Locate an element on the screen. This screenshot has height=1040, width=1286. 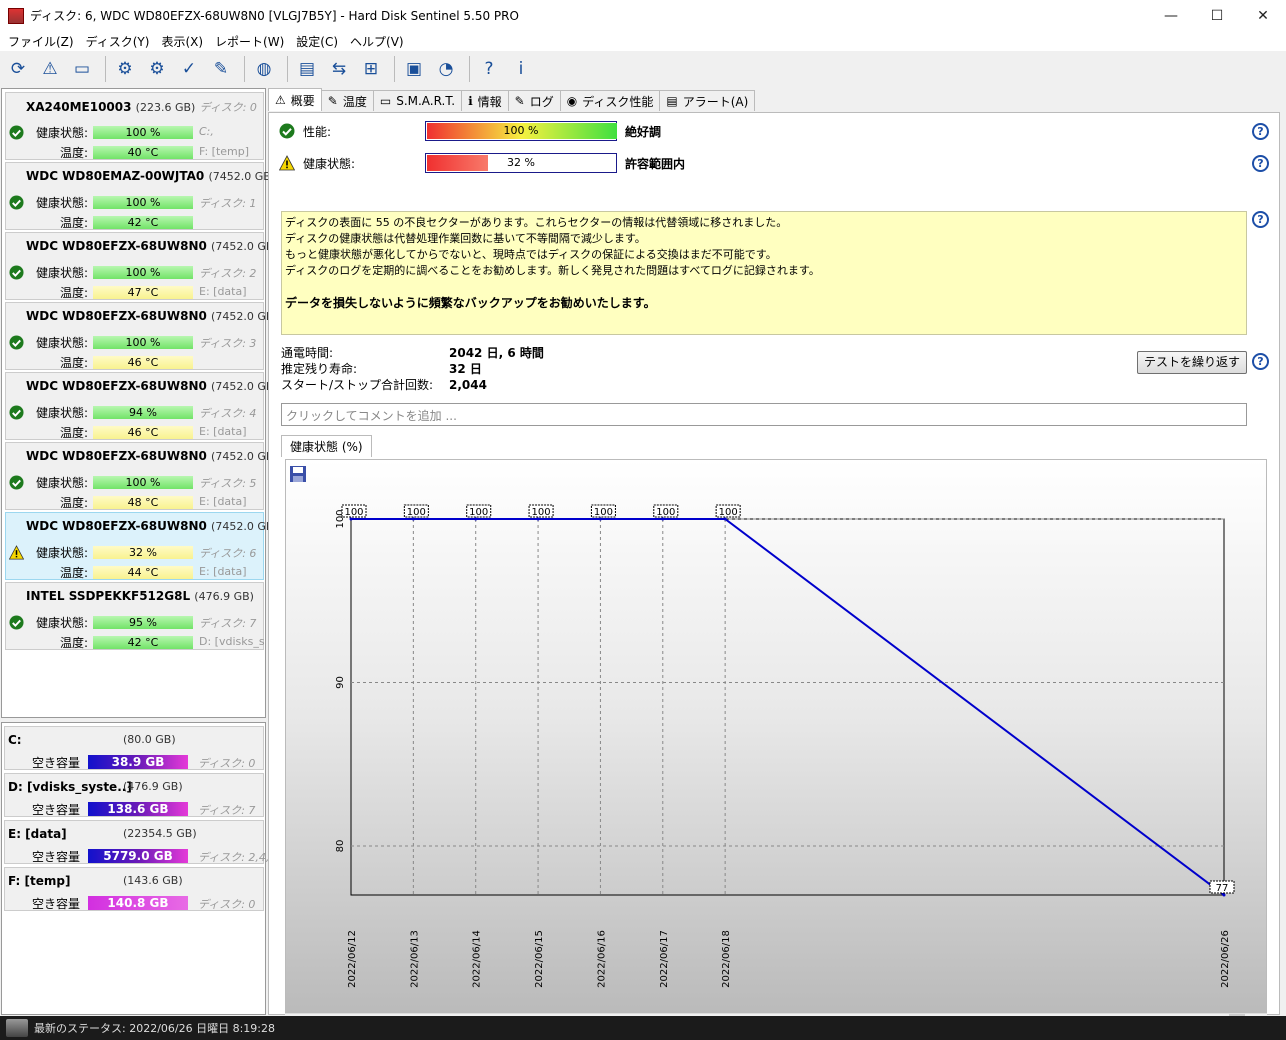
performance-label: 性能: is located at coordinates (317, 132).